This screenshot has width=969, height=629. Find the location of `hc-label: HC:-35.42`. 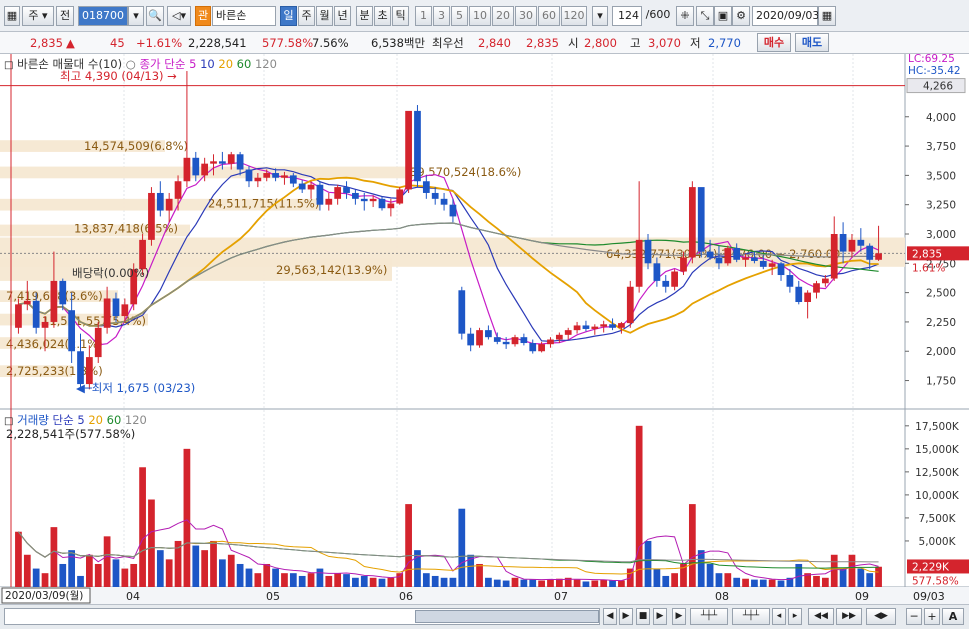

hc-label: HC:-35.42 is located at coordinates (934, 71).